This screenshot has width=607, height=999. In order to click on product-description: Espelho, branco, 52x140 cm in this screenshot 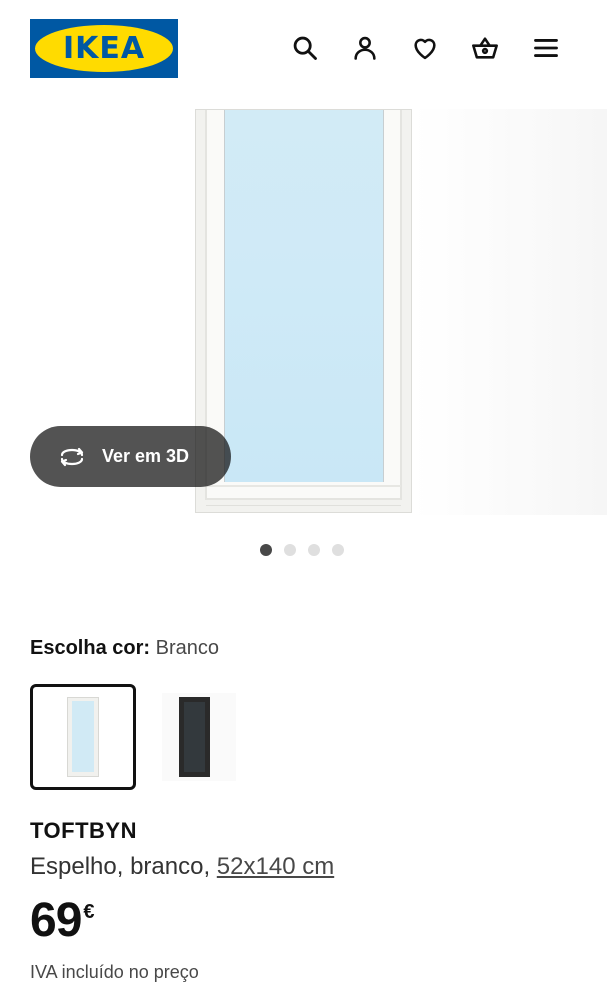, I will do `click(182, 867)`.